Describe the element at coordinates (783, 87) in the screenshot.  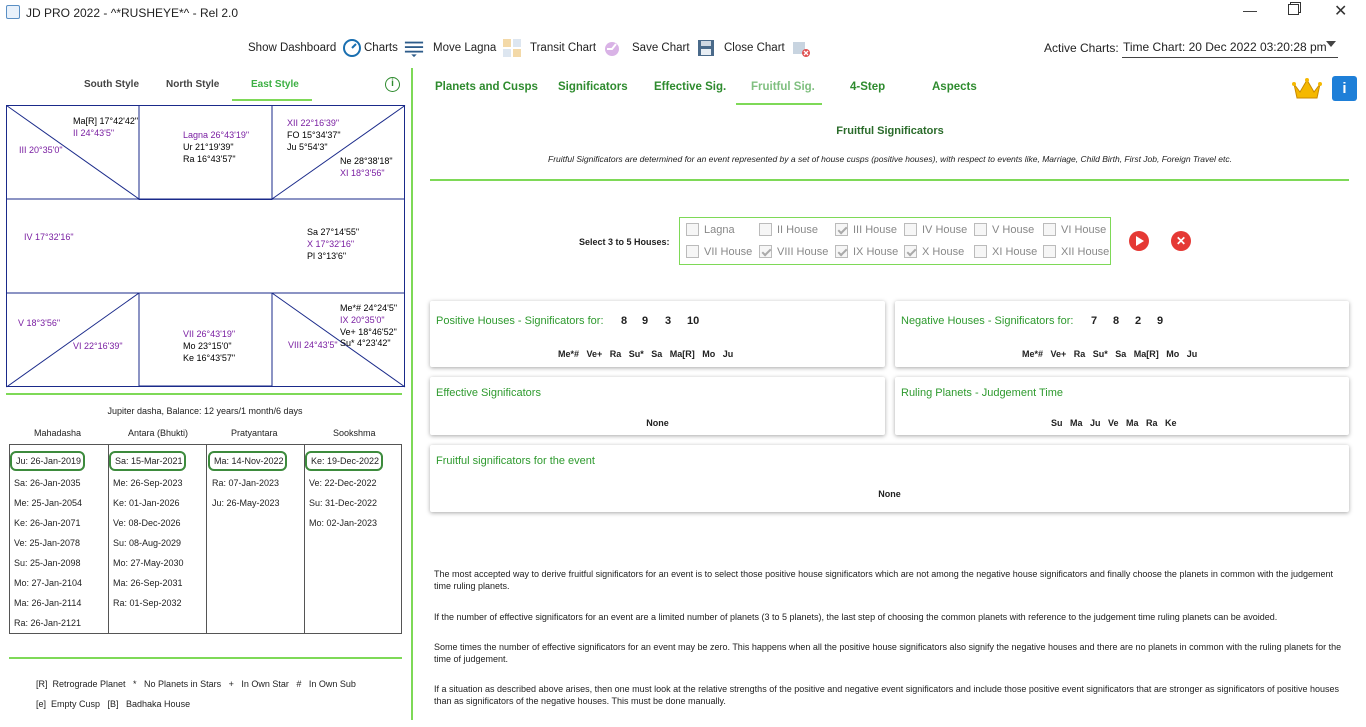
I see `tab-fruitful-sig: Fruitful Sig.` at that location.